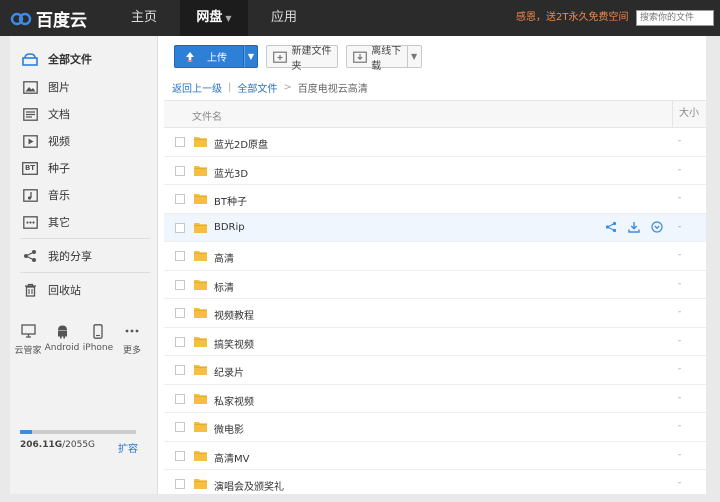 This screenshot has height=502, width=720. What do you see at coordinates (5, 269) in the screenshot?
I see `frame-left` at bounding box center [5, 269].